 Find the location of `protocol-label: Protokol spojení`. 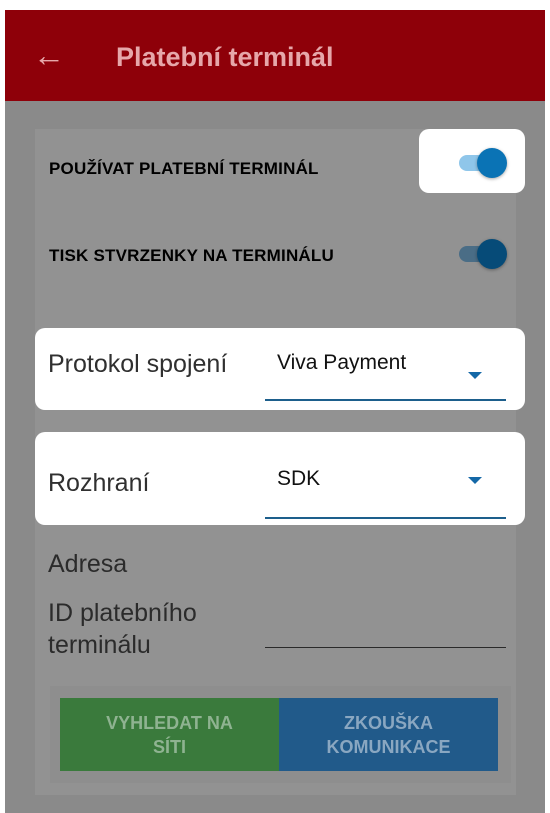

protocol-label: Protokol spojení is located at coordinates (138, 364).